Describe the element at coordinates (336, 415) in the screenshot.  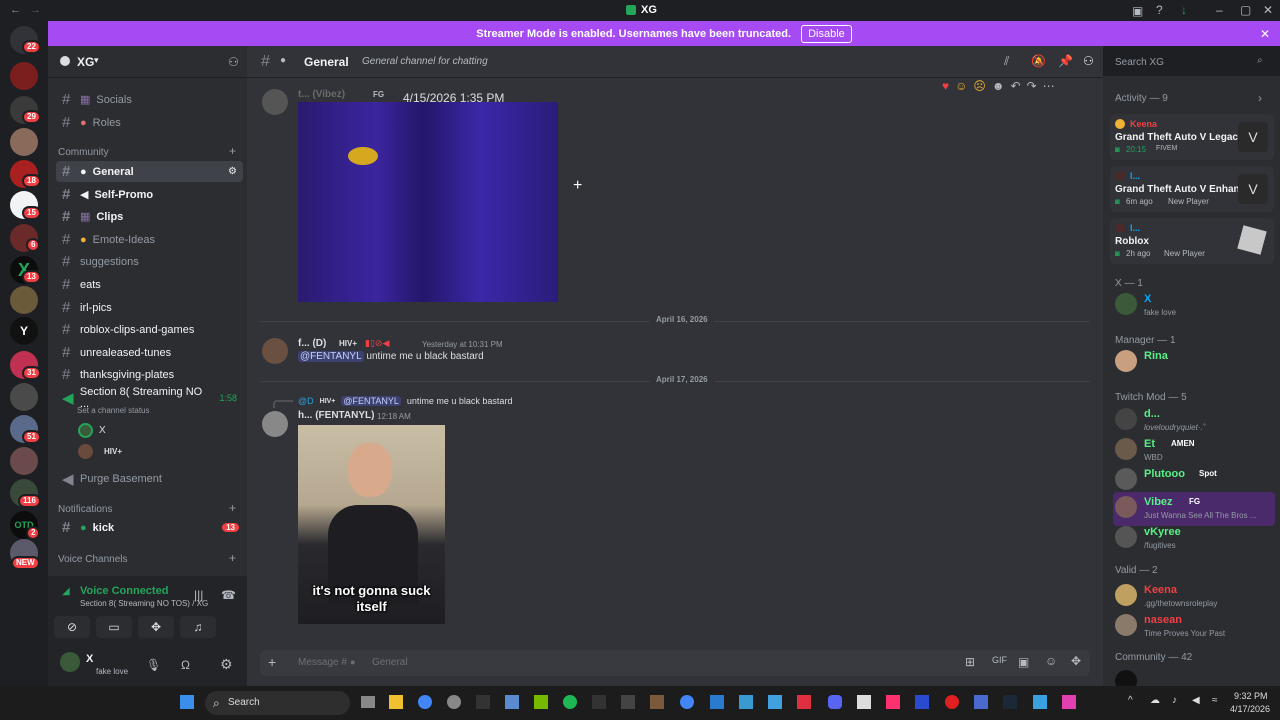
I see `message-author: h... (FENTANYL)` at that location.